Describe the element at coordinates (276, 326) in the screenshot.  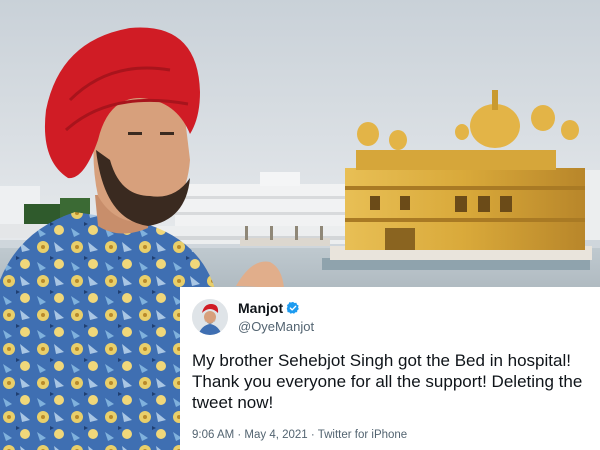
I see `handle: @OyeManjot` at that location.